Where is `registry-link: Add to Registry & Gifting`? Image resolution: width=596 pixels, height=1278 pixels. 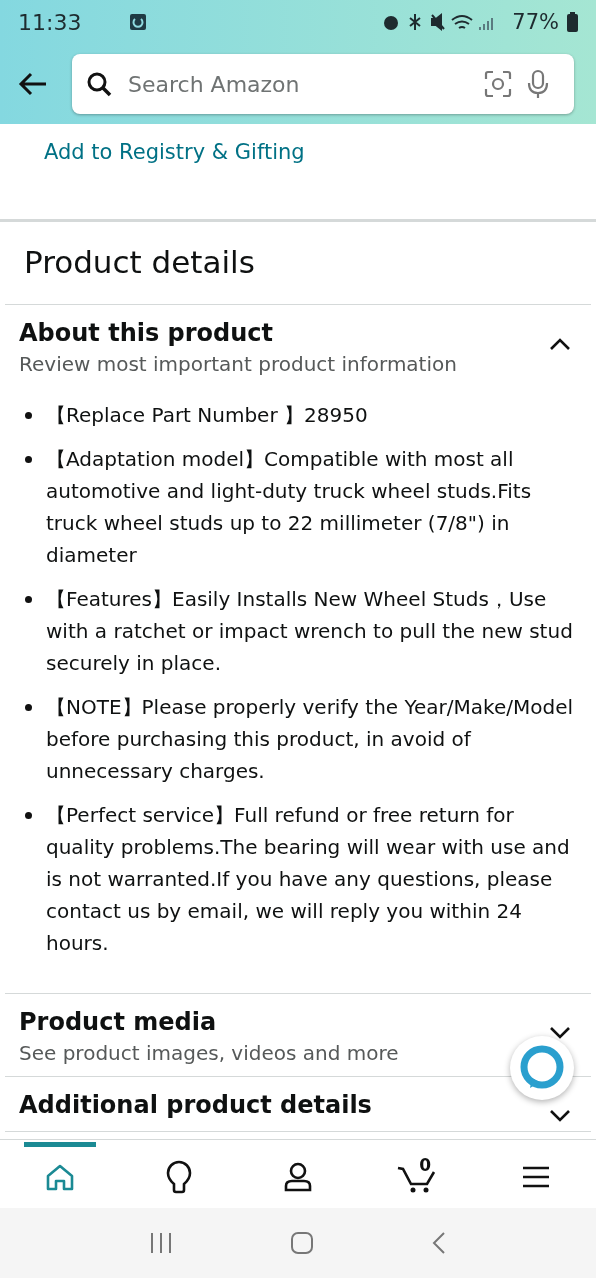 registry-link: Add to Registry & Gifting is located at coordinates (174, 152).